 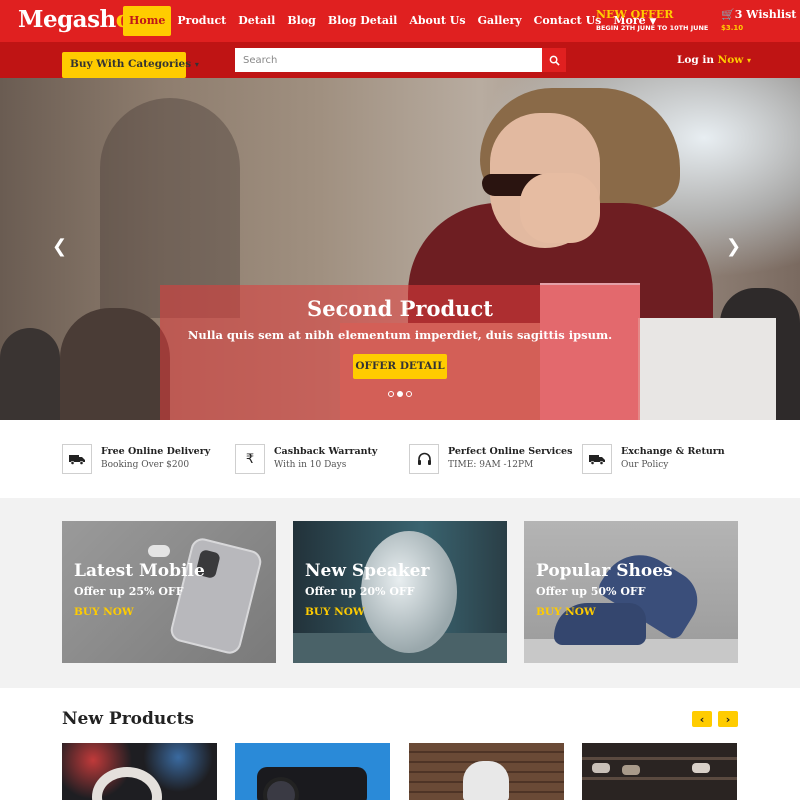 I want to click on promo-new-speaker: New Speaker Offer up 20% OFF BUY NOW, so click(x=400, y=592).